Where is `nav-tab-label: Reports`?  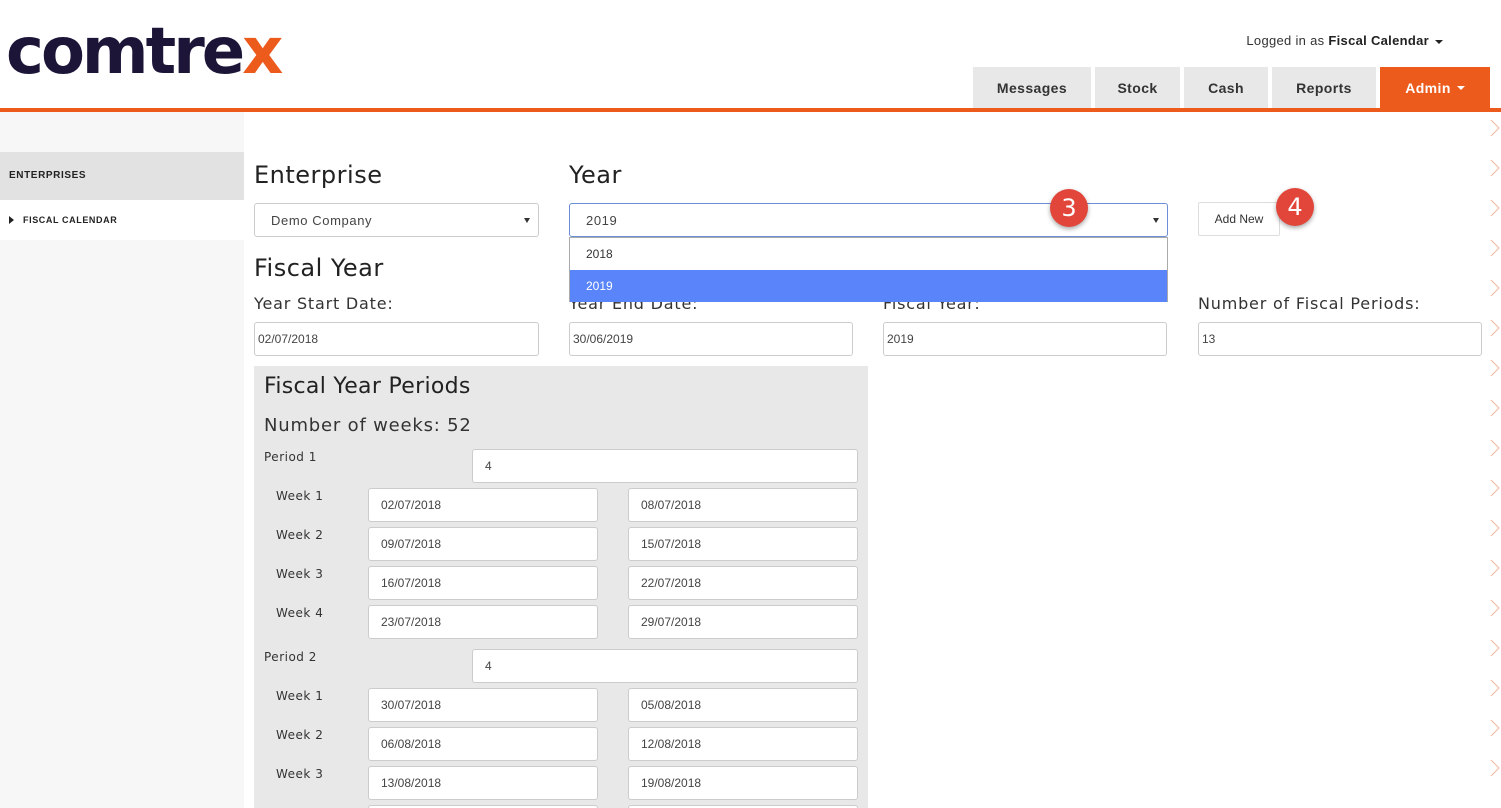 nav-tab-label: Reports is located at coordinates (1324, 87).